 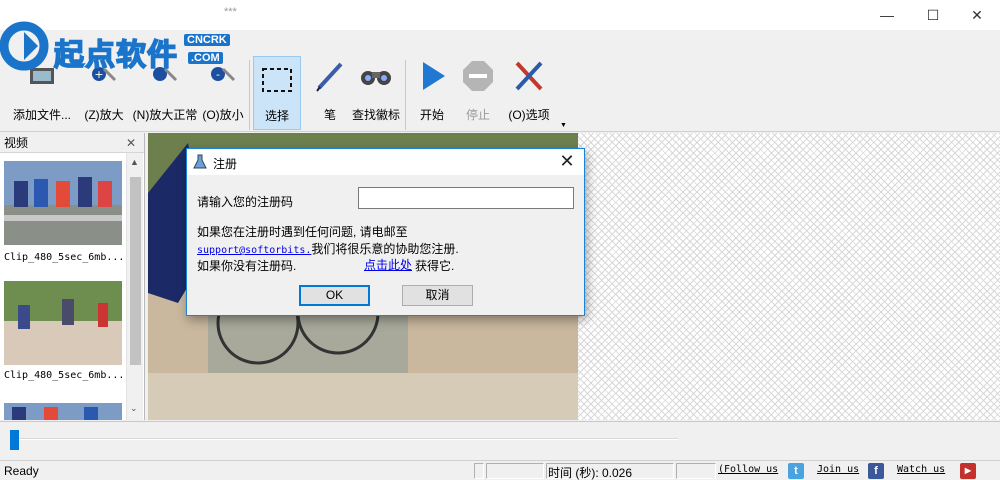 What do you see at coordinates (838, 469) in the screenshot?
I see `join-us-link: Join us` at bounding box center [838, 469].